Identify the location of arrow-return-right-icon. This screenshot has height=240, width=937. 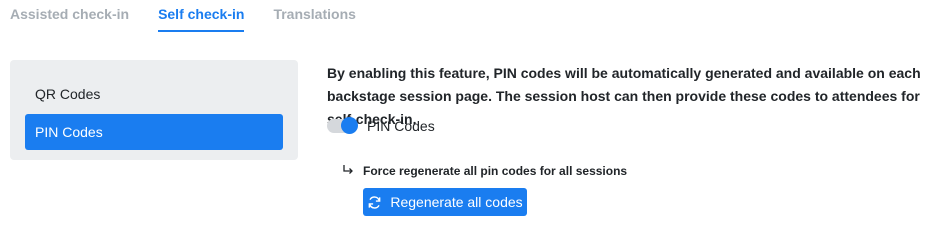
(348, 171).